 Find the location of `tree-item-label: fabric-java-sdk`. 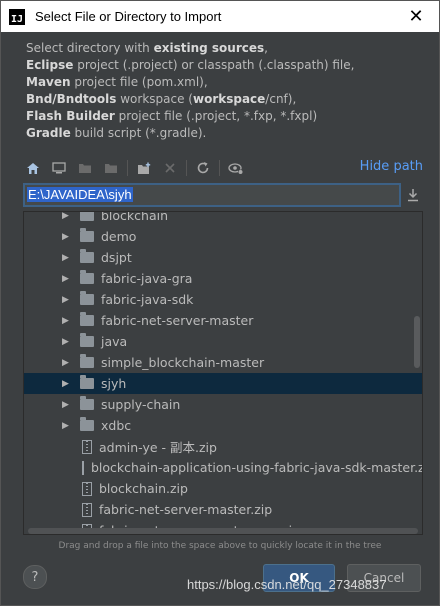

tree-item-label: fabric-java-sdk is located at coordinates (147, 299).